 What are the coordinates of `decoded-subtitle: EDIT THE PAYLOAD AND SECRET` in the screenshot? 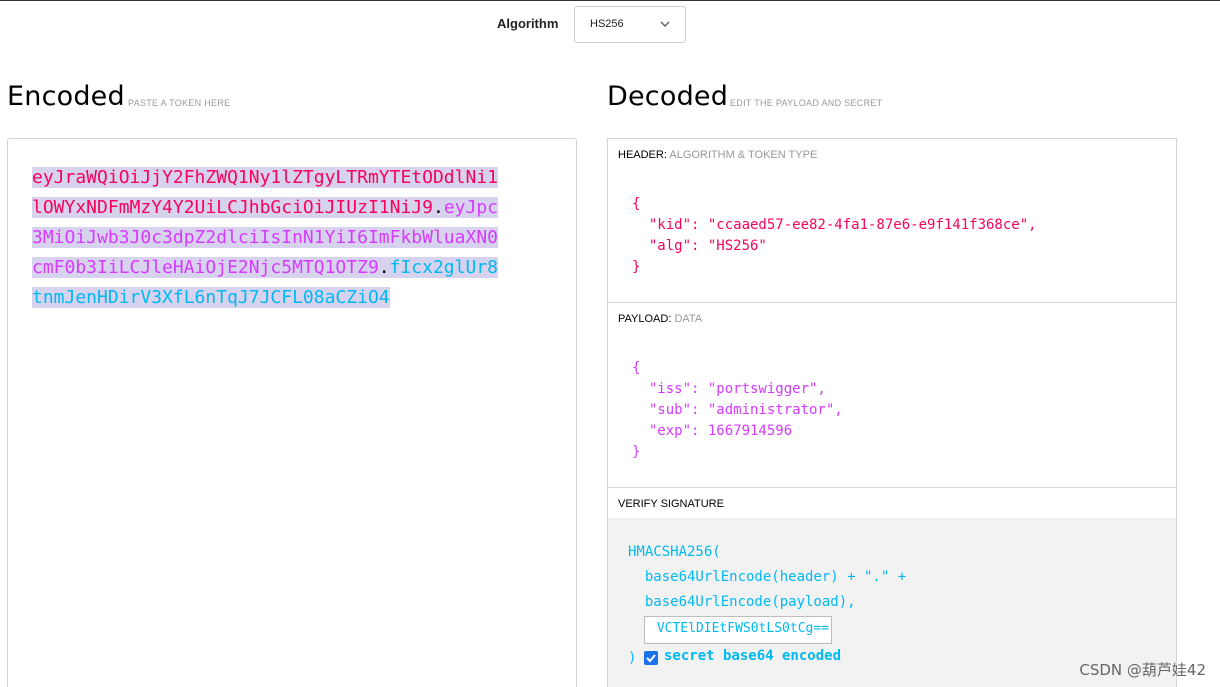 It's located at (806, 103).